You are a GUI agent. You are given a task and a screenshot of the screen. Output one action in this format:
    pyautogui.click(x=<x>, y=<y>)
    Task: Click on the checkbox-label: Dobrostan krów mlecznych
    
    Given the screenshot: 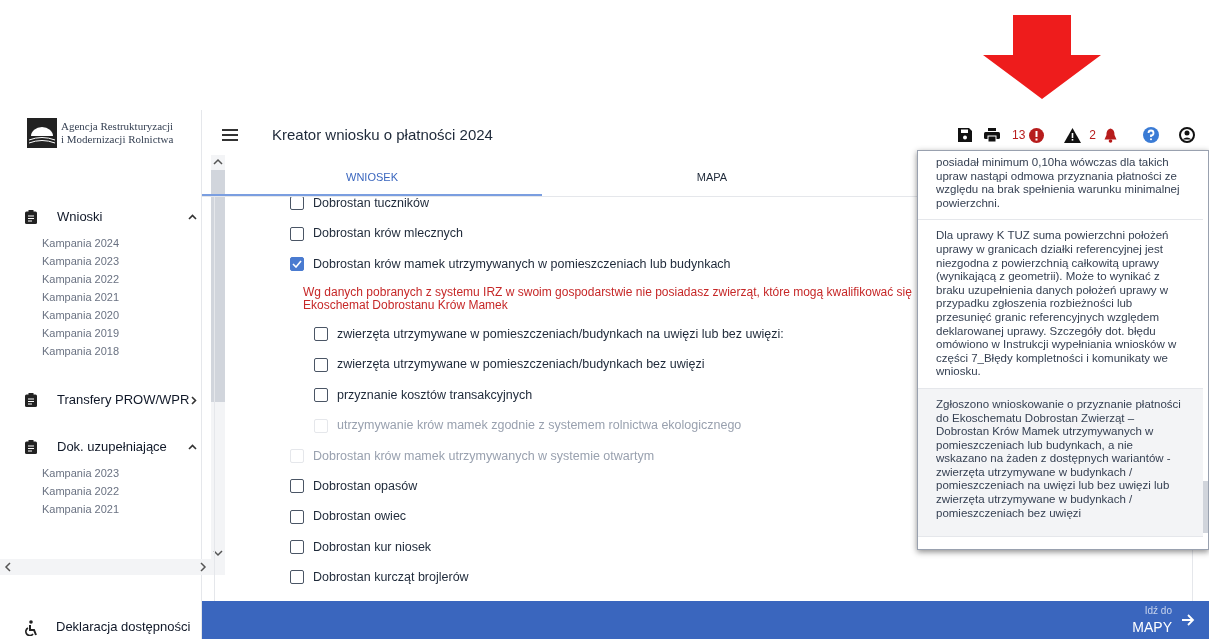 What is the action you would take?
    pyautogui.click(x=388, y=234)
    